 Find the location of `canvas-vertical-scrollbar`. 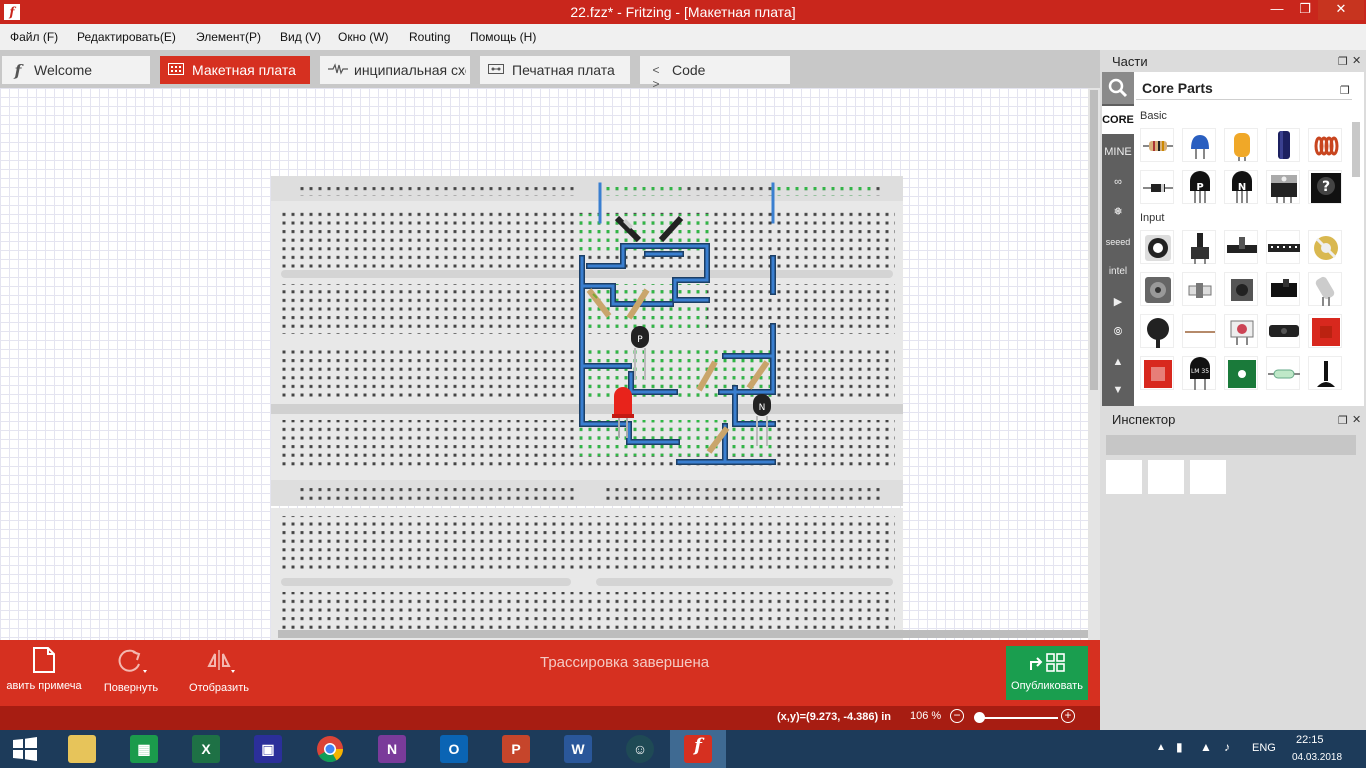

canvas-vertical-scrollbar is located at coordinates (1094, 364).